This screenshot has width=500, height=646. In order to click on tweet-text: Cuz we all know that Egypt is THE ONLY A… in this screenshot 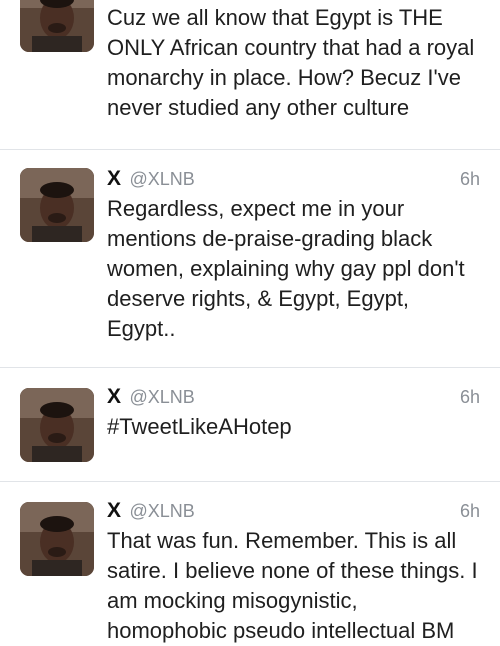, I will do `click(291, 62)`.